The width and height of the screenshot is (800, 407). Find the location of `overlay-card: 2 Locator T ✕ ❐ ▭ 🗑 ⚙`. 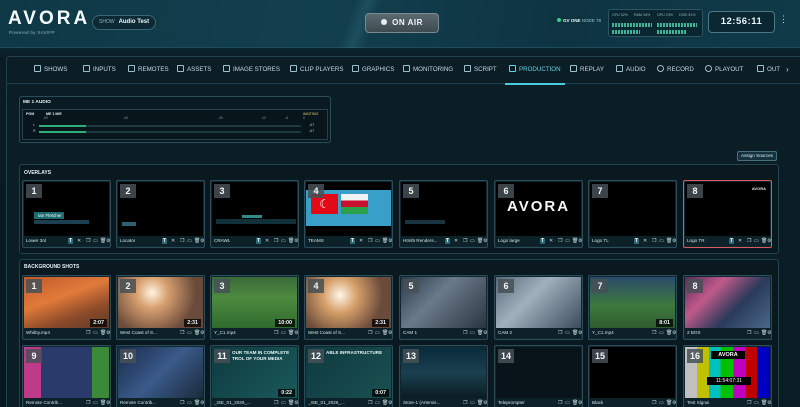

overlay-card: 2 Locator T ✕ ❐ ▭ 🗑 ⚙ is located at coordinates (160, 214).